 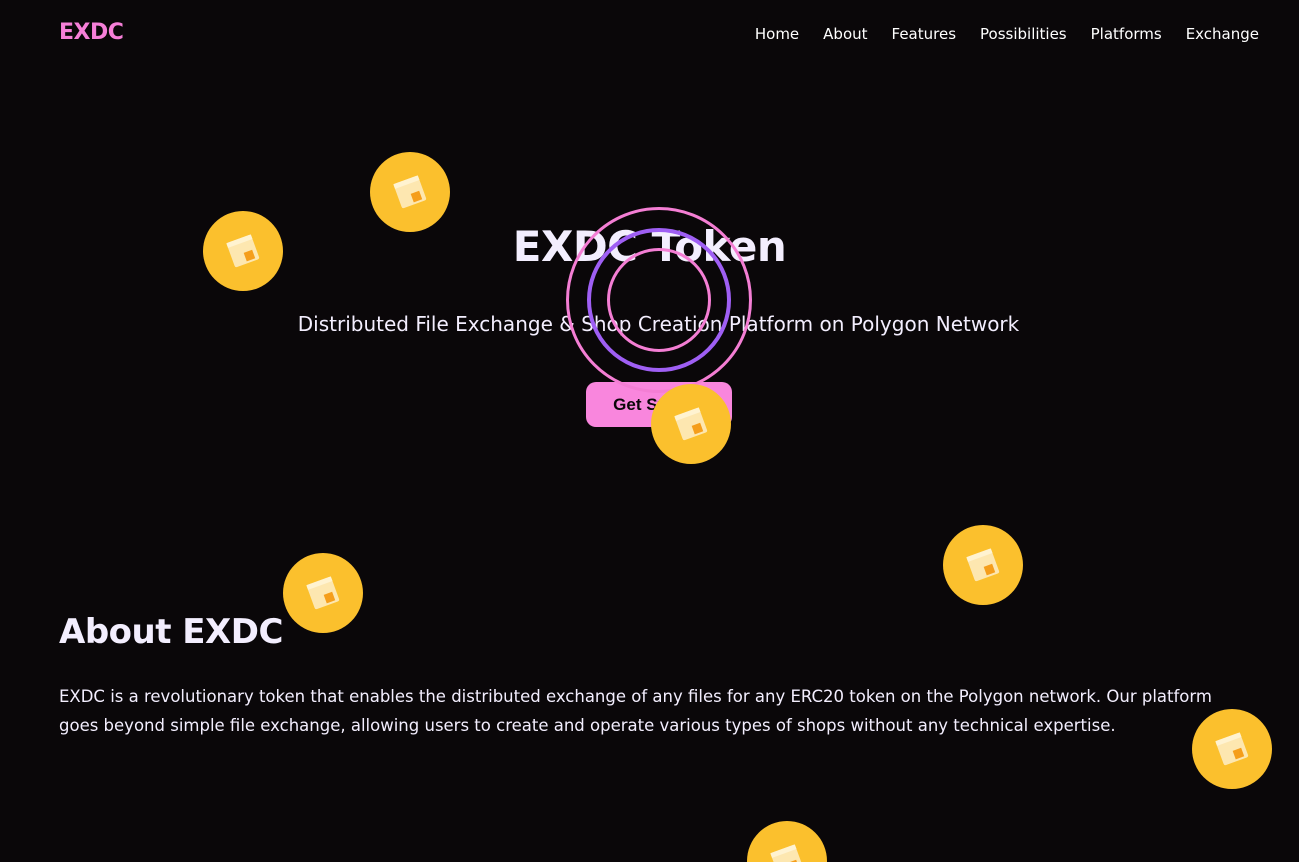 I want to click on nav-features: Features, so click(x=924, y=34).